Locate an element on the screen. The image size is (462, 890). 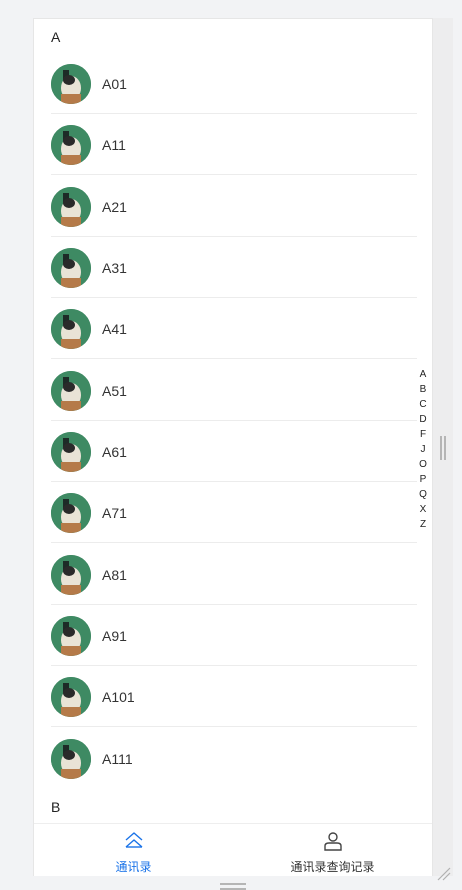
contact-name: A111 is located at coordinates (117, 758).